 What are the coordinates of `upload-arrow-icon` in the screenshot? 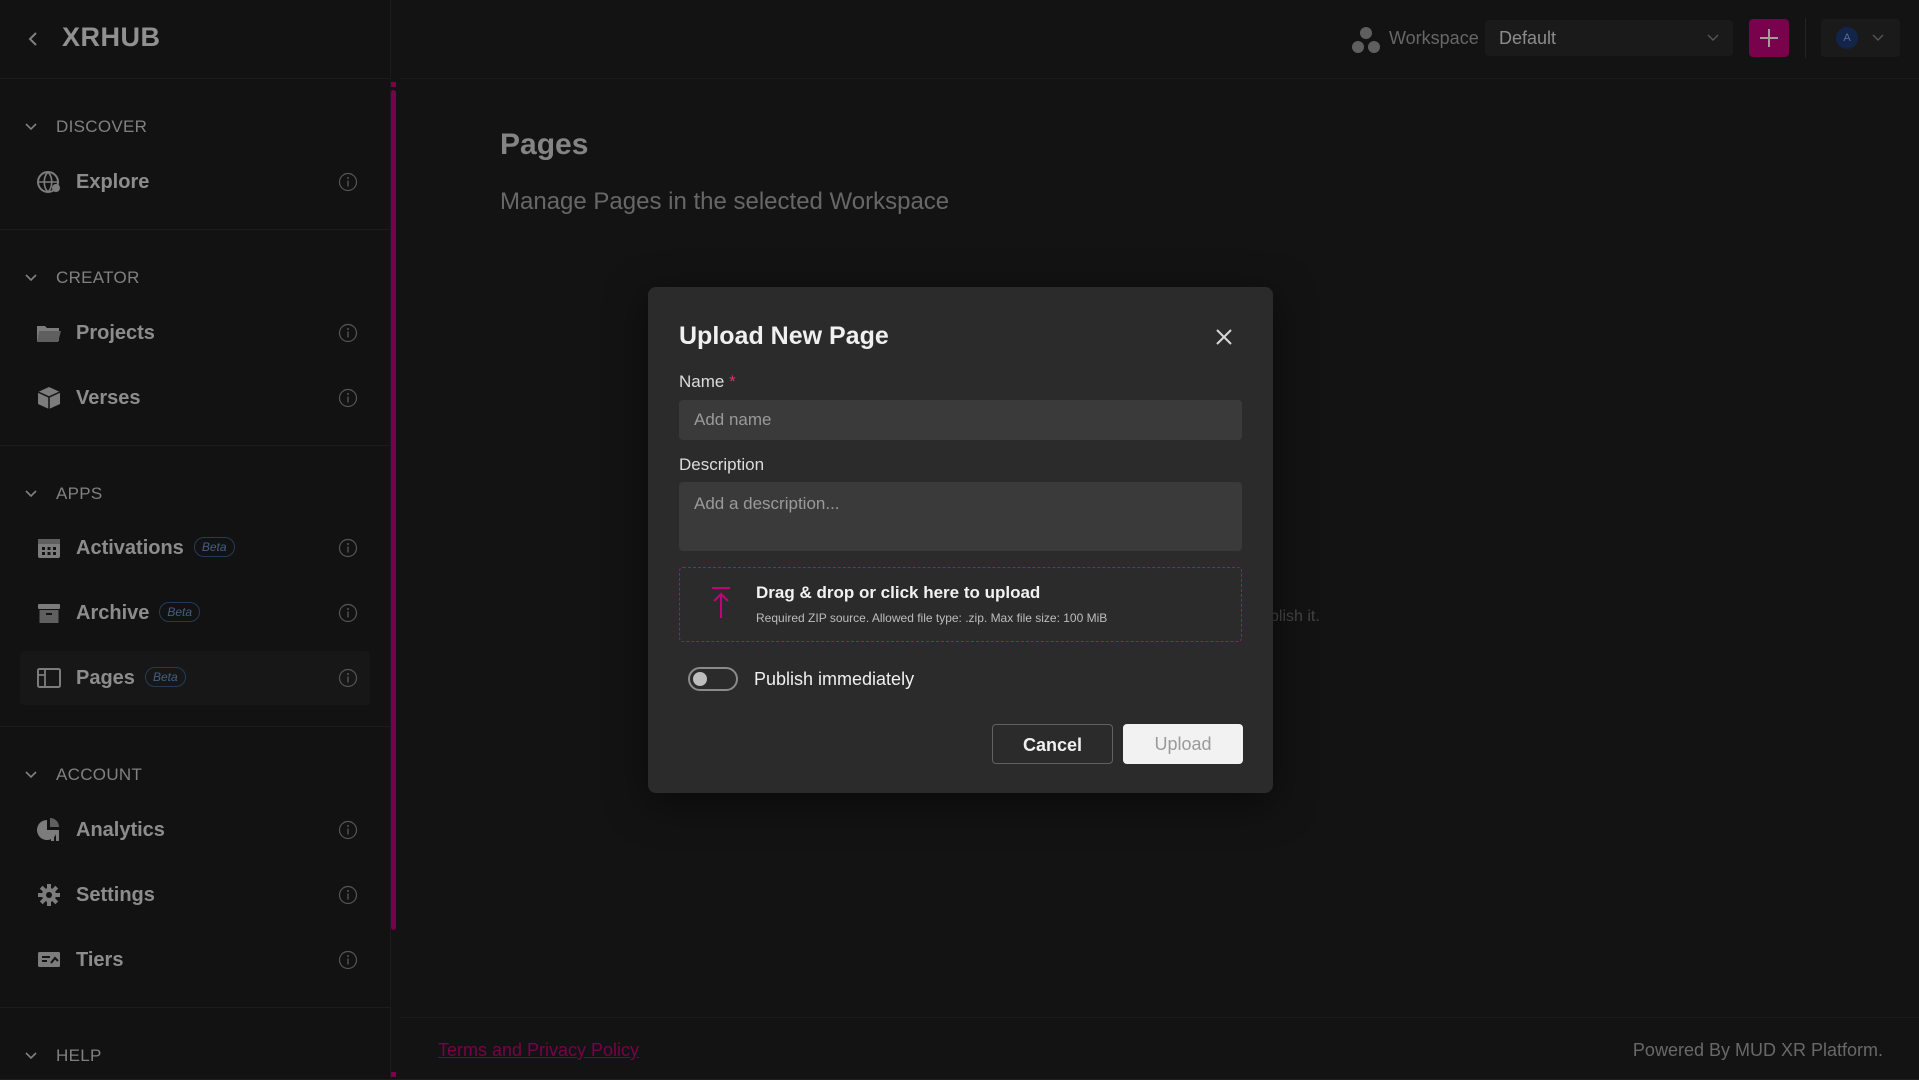 It's located at (721, 602).